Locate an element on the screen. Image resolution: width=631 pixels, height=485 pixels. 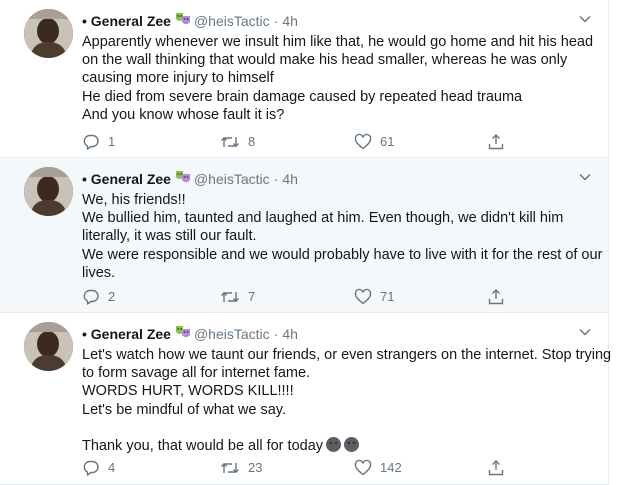
like-count: 142 is located at coordinates (391, 467).